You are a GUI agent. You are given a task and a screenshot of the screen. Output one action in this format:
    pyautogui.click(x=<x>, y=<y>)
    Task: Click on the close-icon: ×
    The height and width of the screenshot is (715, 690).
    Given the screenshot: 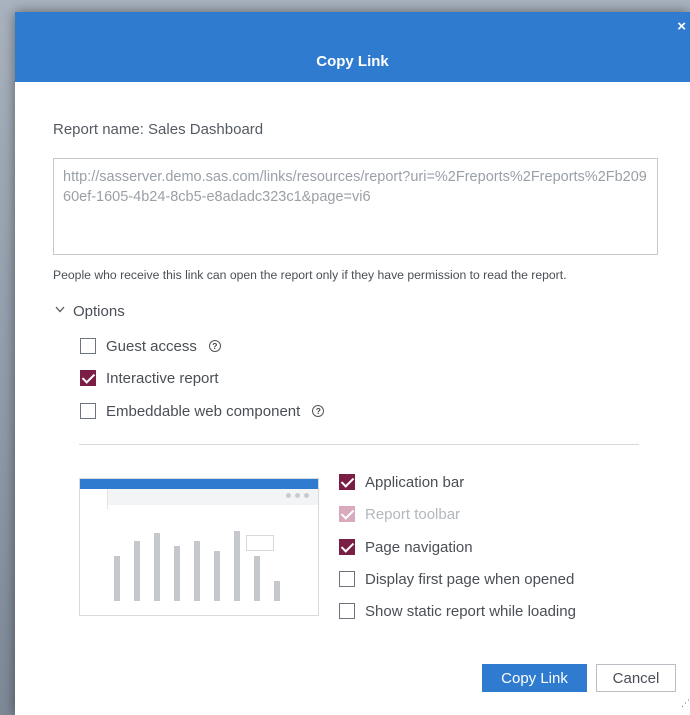 What is the action you would take?
    pyautogui.click(x=681, y=26)
    